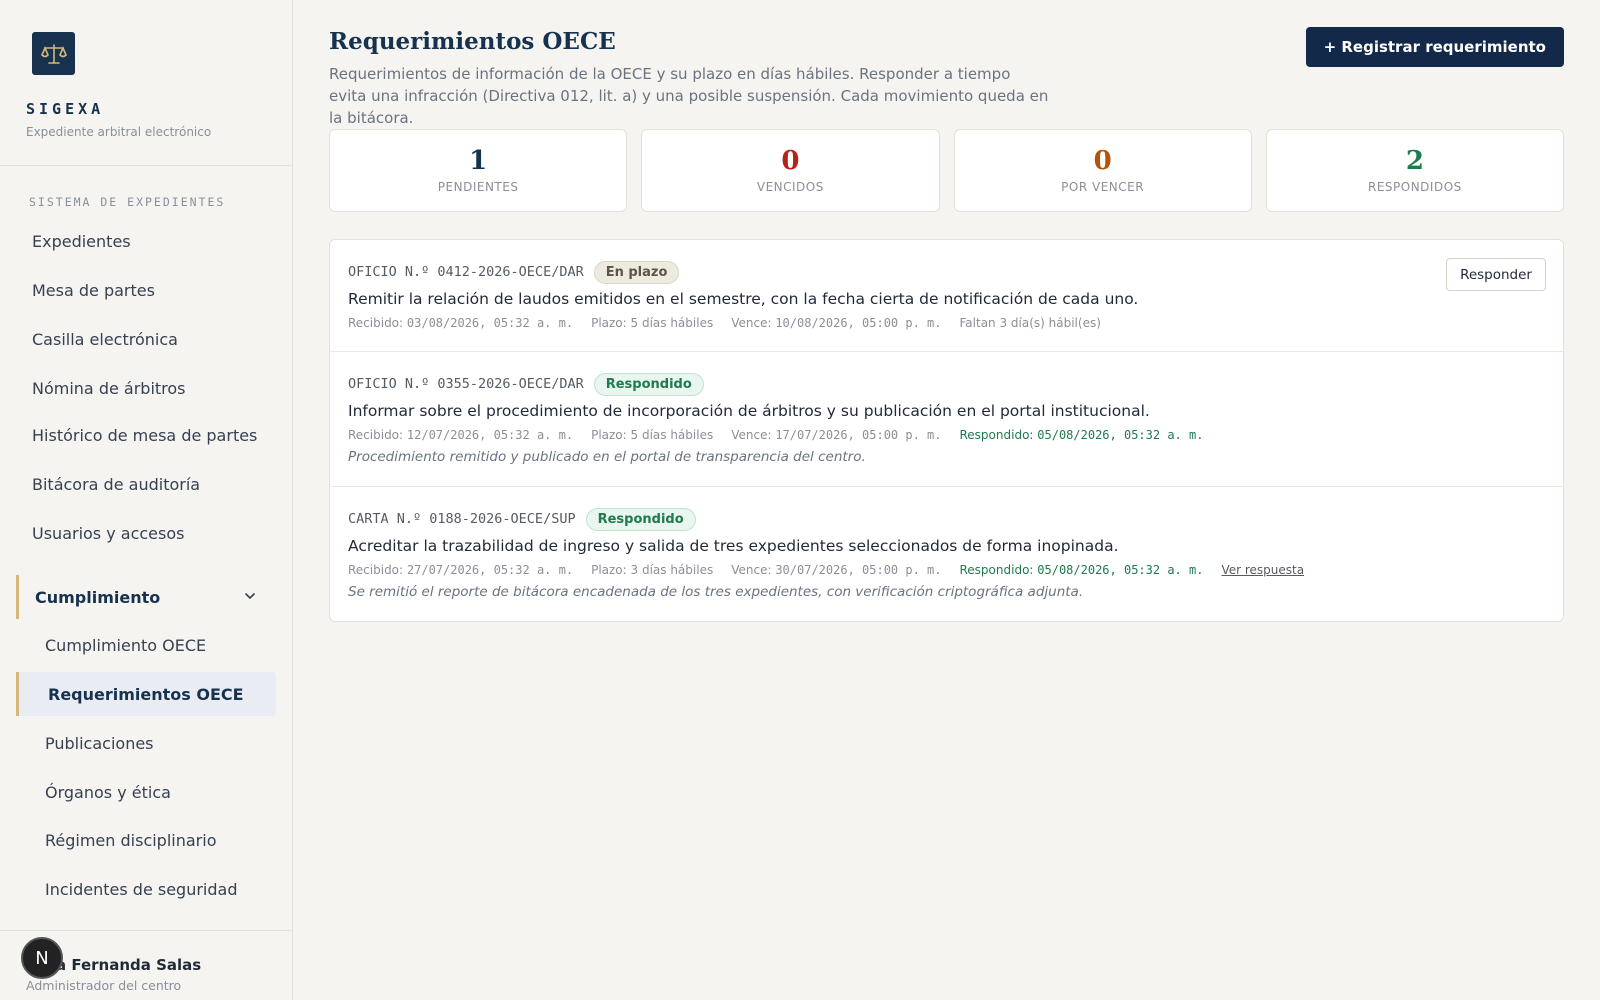 Image resolution: width=1600 pixels, height=1000 pixels. I want to click on view-response-link: Ver respuesta, so click(1262, 570).